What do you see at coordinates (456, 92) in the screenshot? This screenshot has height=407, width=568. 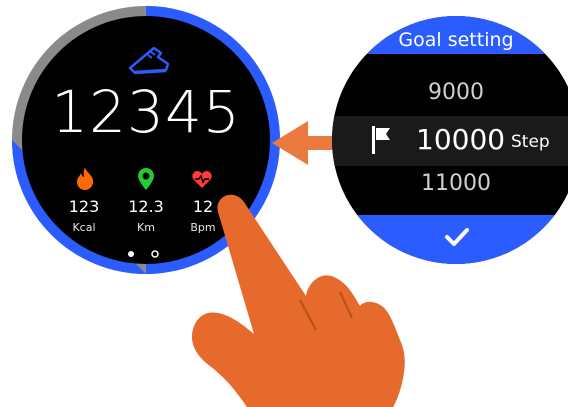 I see `goal-option-prev: 9000` at bounding box center [456, 92].